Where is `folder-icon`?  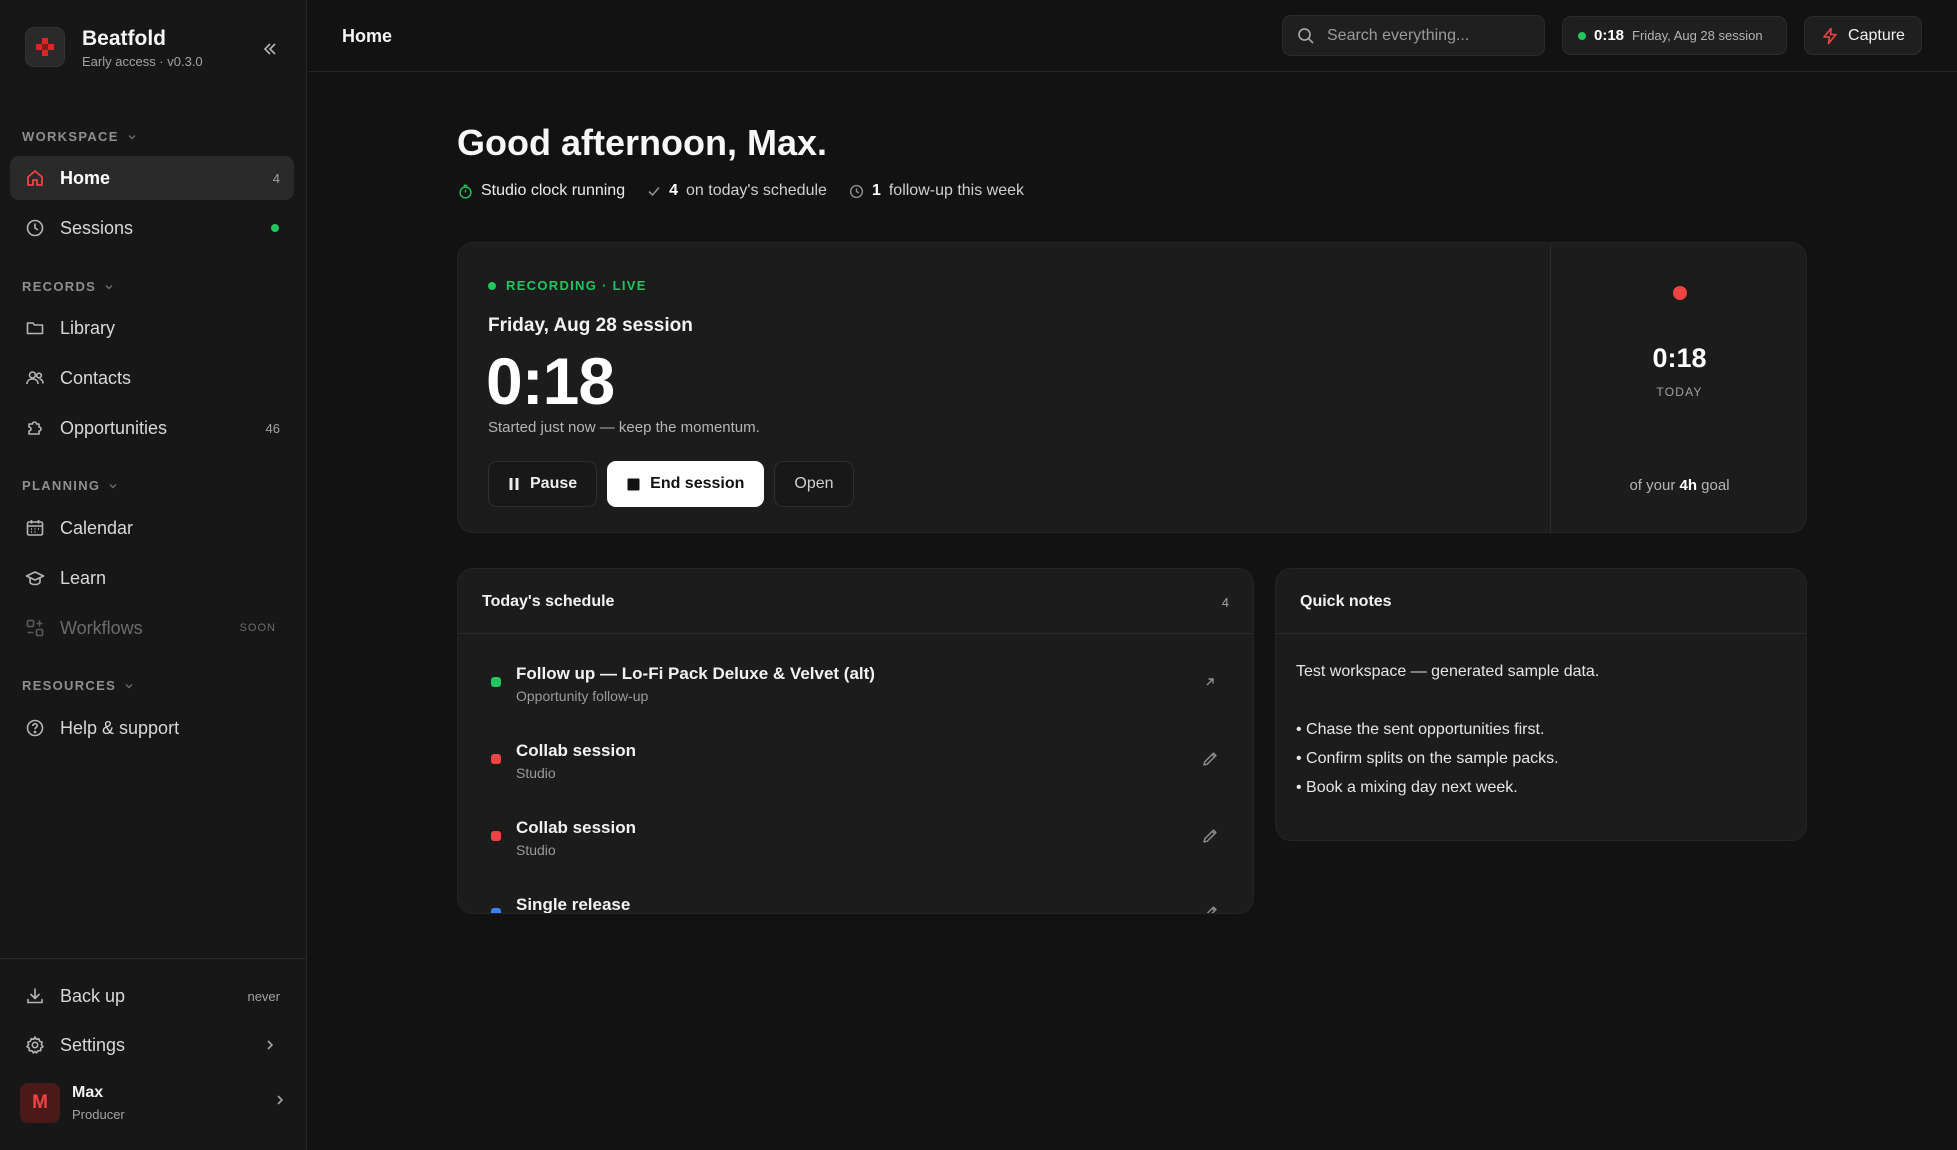 folder-icon is located at coordinates (35, 328).